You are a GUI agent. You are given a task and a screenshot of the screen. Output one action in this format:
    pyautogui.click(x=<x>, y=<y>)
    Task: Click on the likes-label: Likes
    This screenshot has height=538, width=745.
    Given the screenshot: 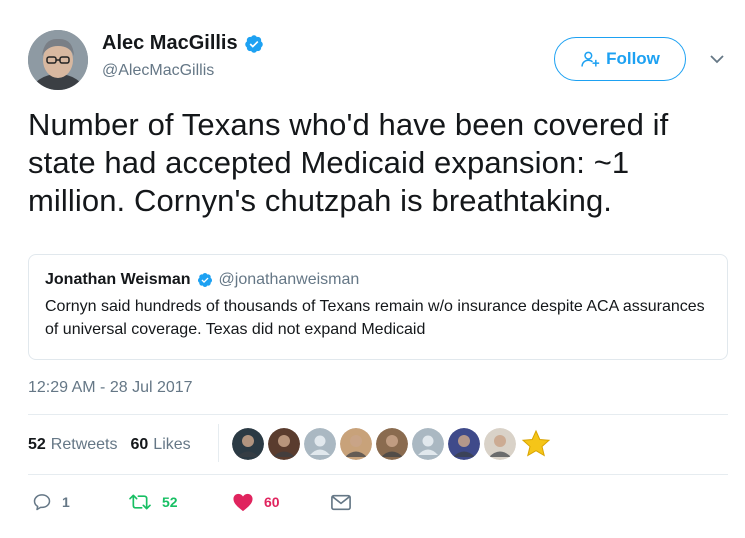 What is the action you would take?
    pyautogui.click(x=172, y=444)
    